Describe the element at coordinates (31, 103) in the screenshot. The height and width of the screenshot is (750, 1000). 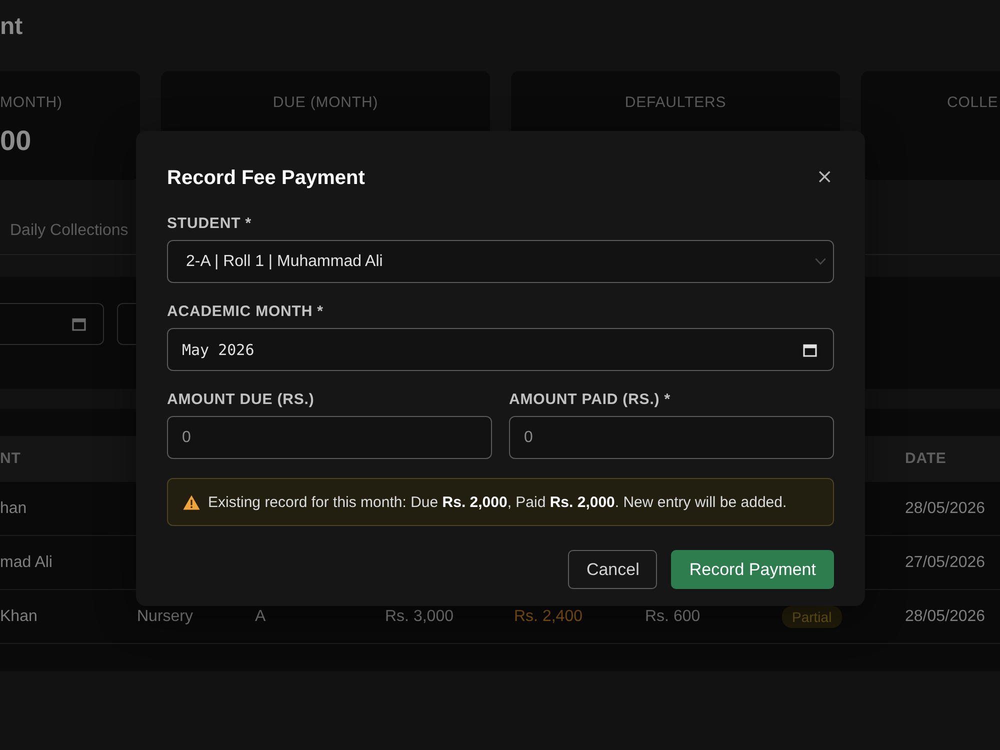
I see `stat-label: MONTH)` at that location.